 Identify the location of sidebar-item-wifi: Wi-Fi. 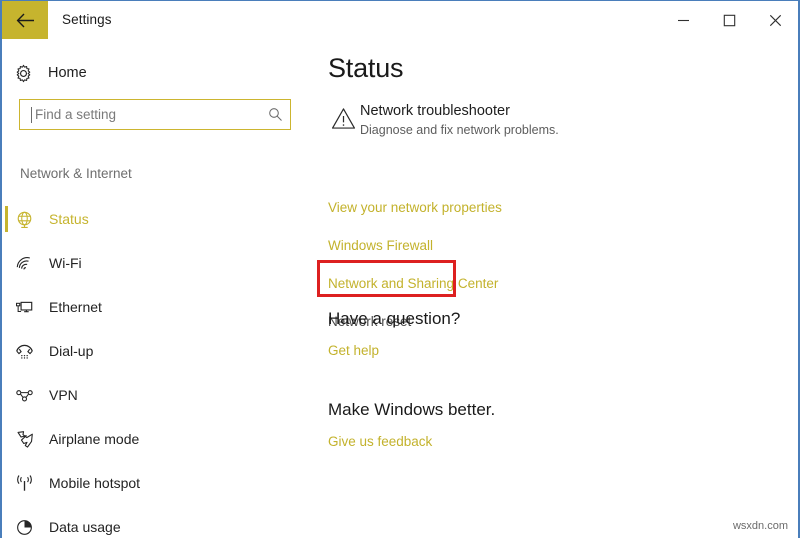
(158, 263).